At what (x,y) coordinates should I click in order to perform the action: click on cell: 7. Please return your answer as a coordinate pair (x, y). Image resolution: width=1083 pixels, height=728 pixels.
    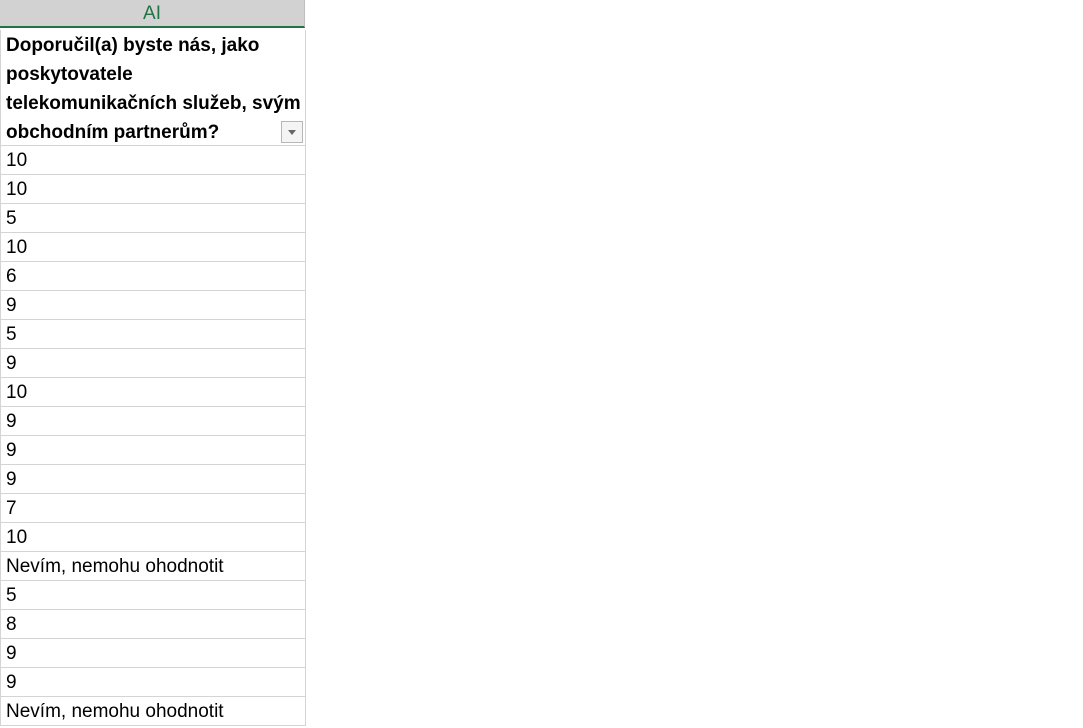
    Looking at the image, I should click on (153, 508).